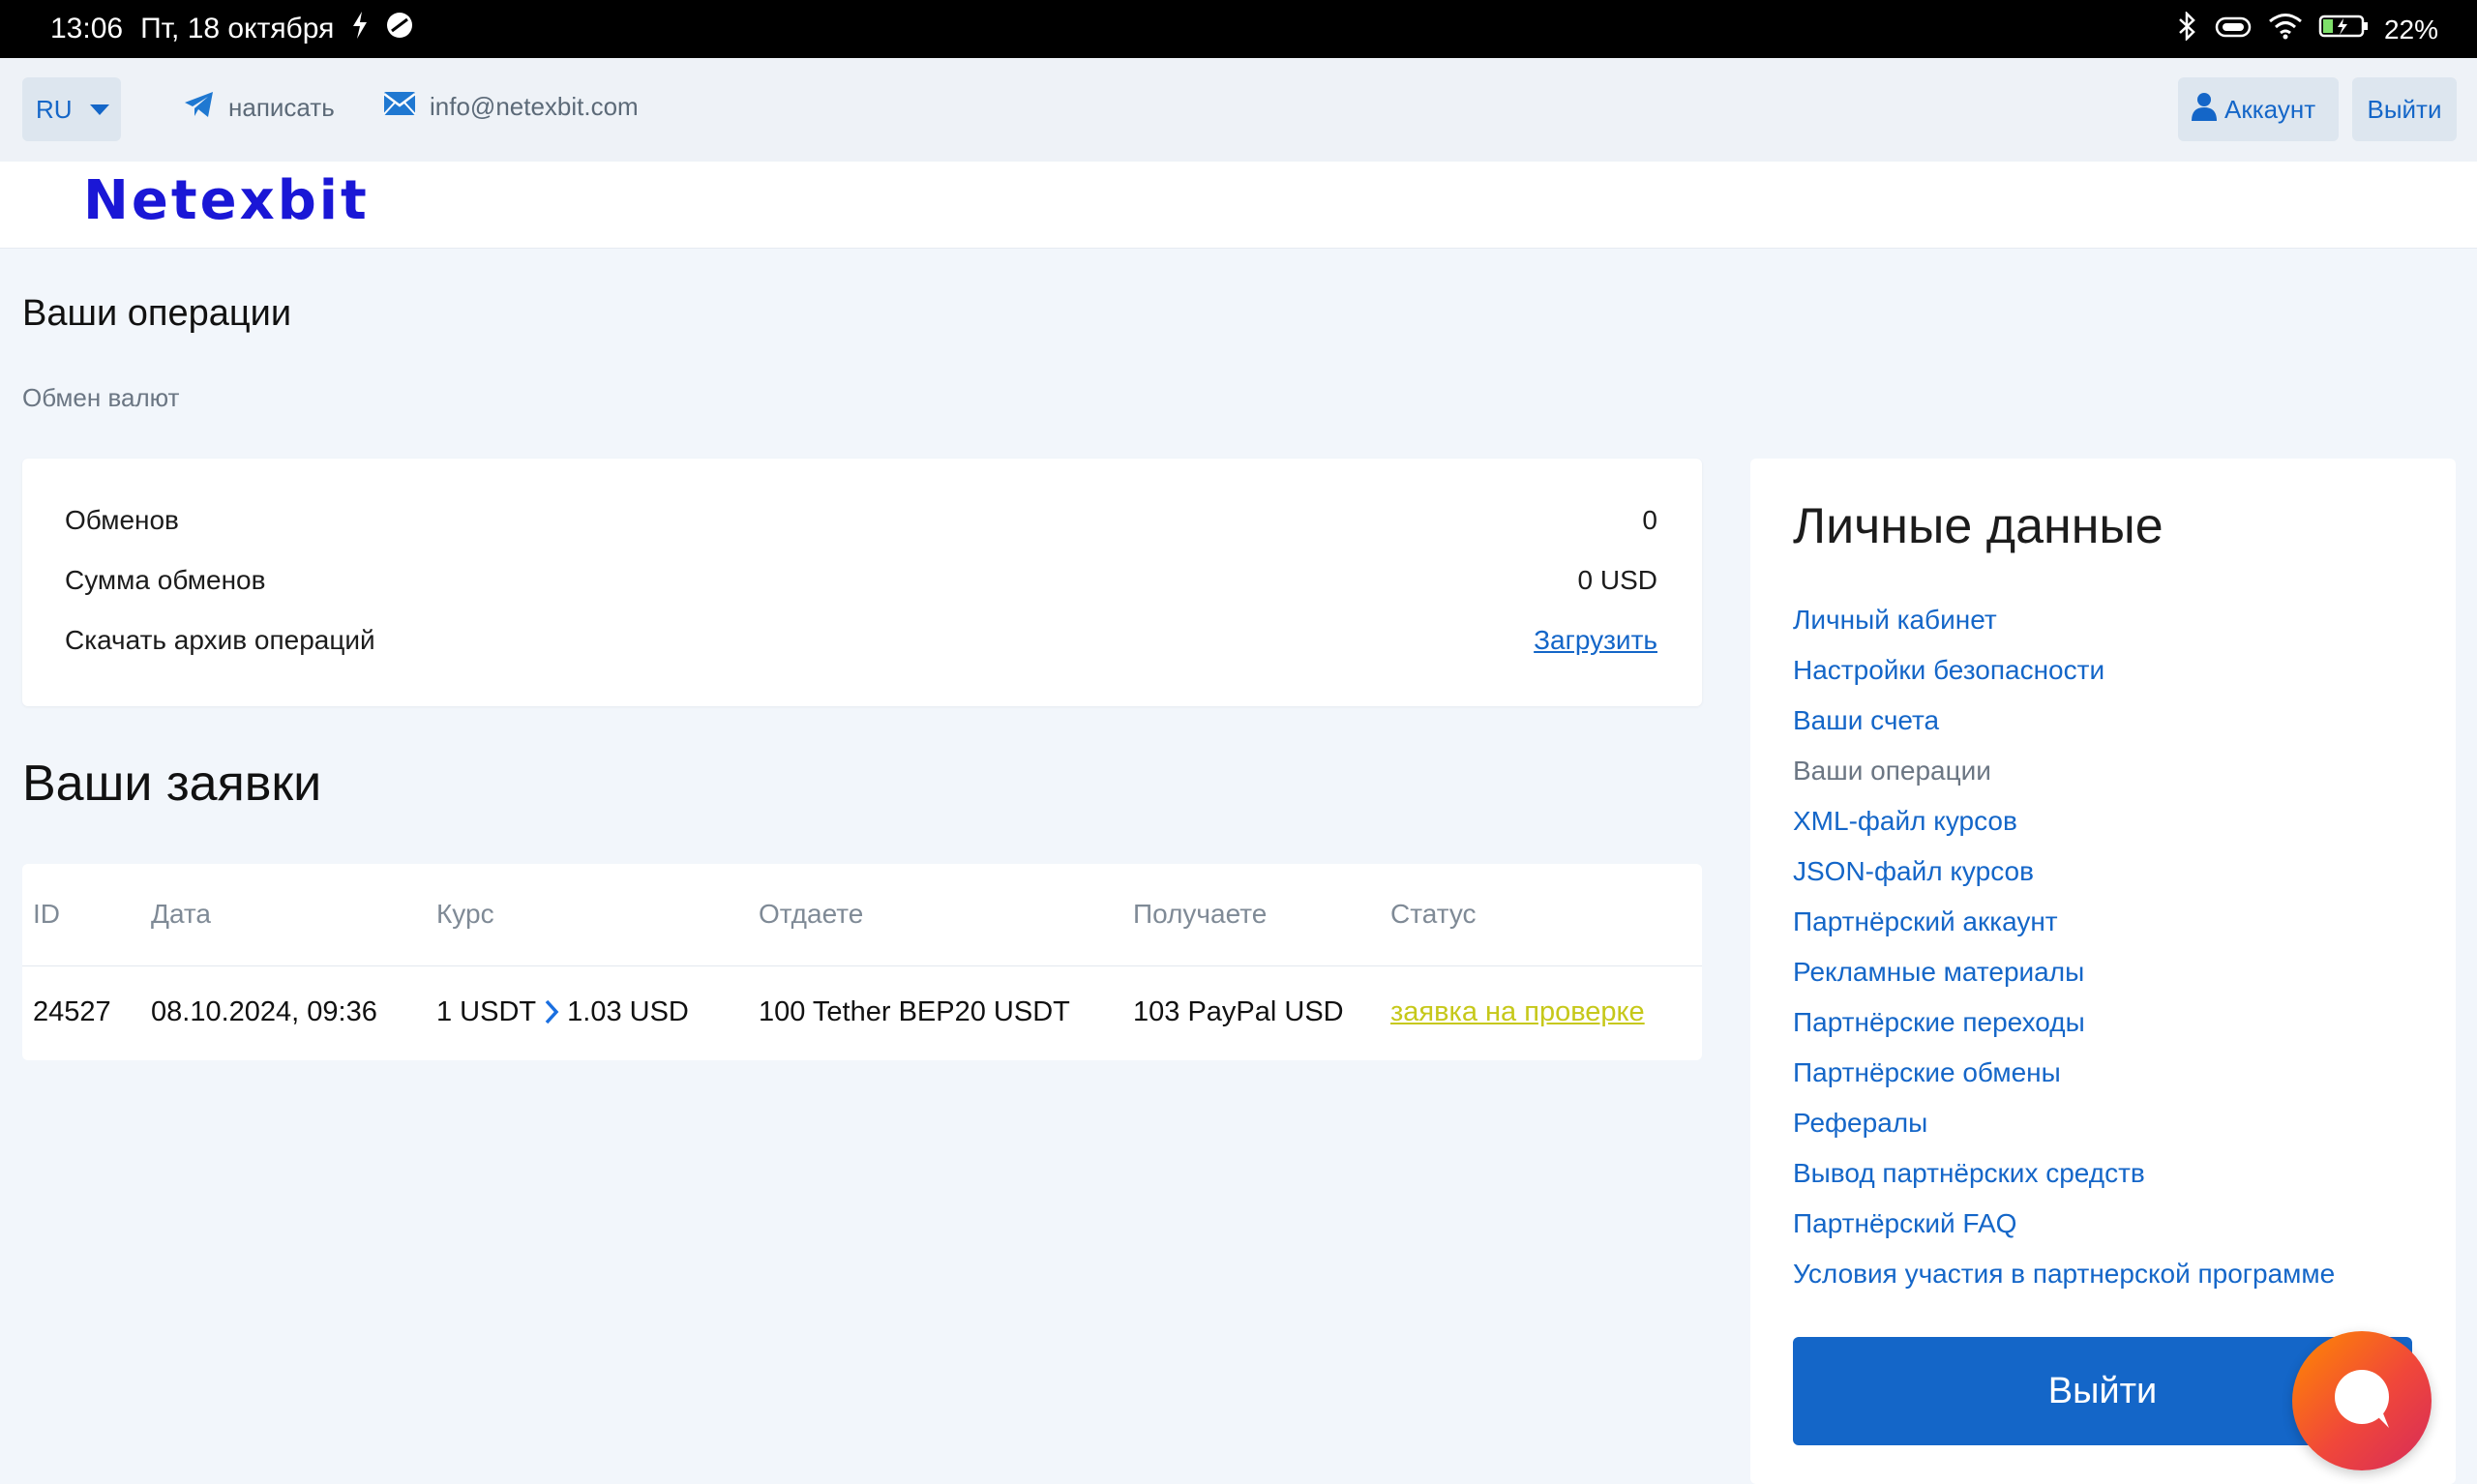 The image size is (2477, 1484). I want to click on order-id: 24527, so click(72, 1011).